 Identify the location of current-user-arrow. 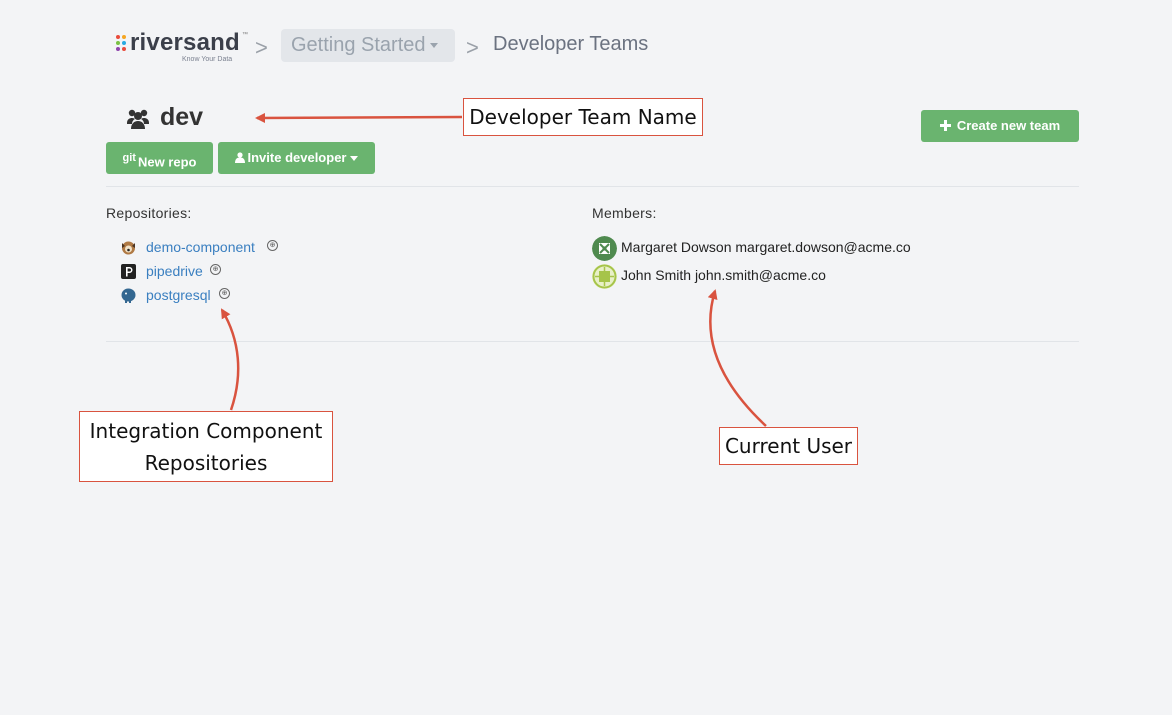
(737, 358).